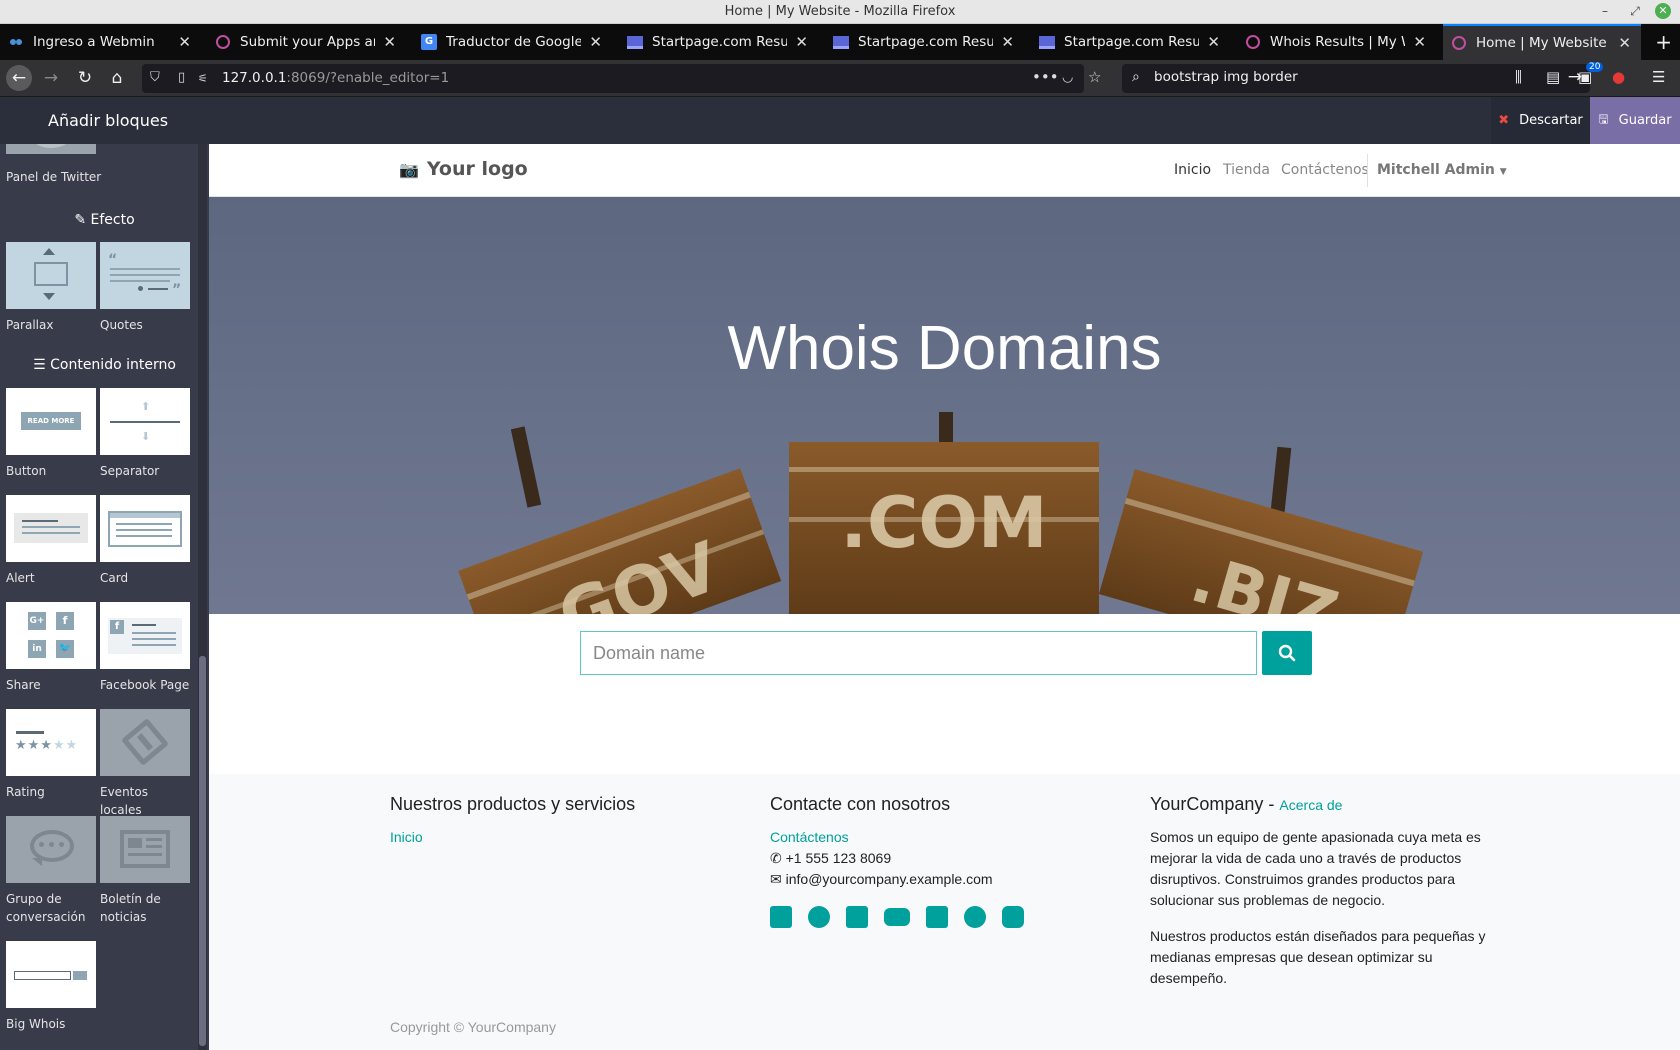 This screenshot has width=1680, height=1050. Describe the element at coordinates (1553, 77) in the screenshot. I see `sidebar-toggle-icon: ▤` at that location.